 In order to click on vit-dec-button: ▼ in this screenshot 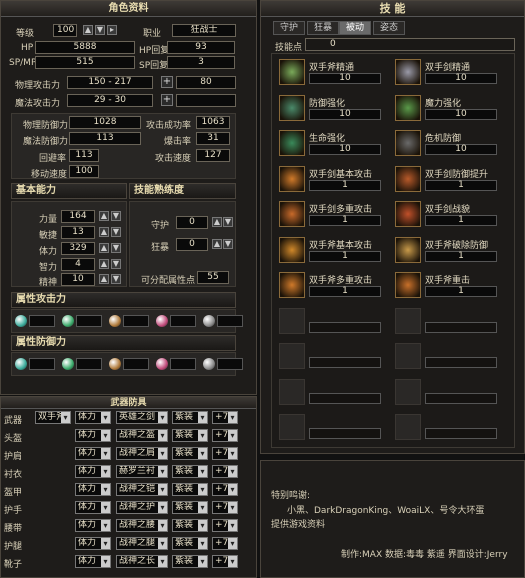, I will do `click(116, 232)`.